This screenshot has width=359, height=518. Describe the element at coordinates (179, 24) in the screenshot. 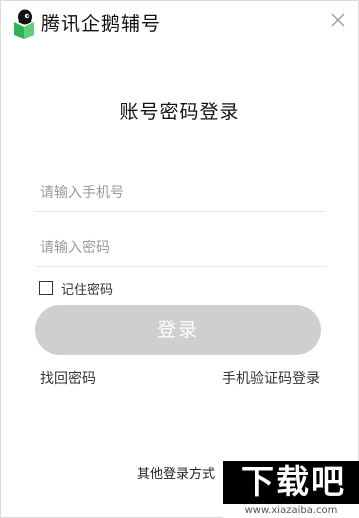

I see `title-bar: 腾讯企鹅辅号` at that location.